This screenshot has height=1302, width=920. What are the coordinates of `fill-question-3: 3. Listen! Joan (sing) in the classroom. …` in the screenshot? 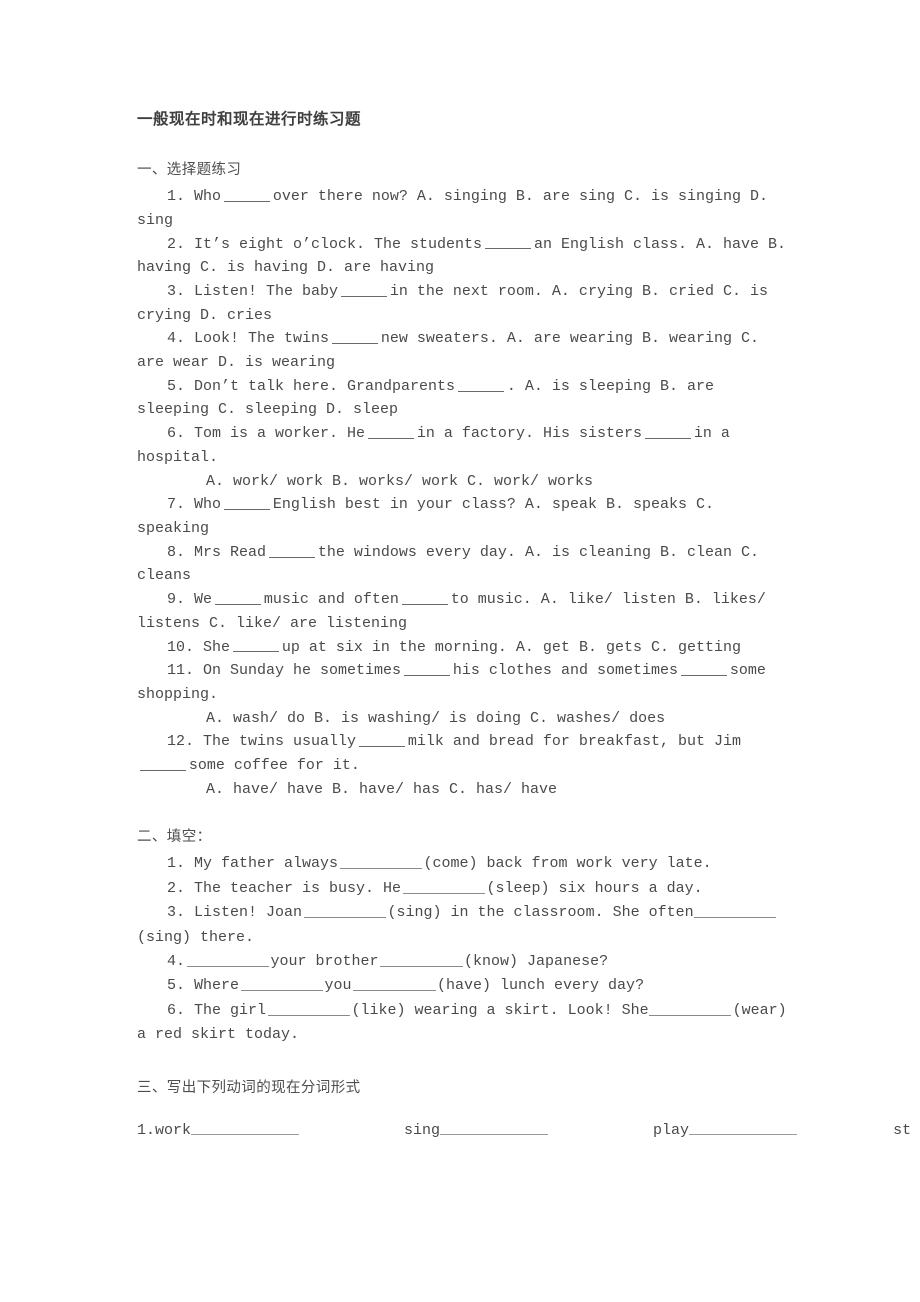 It's located at (463, 925).